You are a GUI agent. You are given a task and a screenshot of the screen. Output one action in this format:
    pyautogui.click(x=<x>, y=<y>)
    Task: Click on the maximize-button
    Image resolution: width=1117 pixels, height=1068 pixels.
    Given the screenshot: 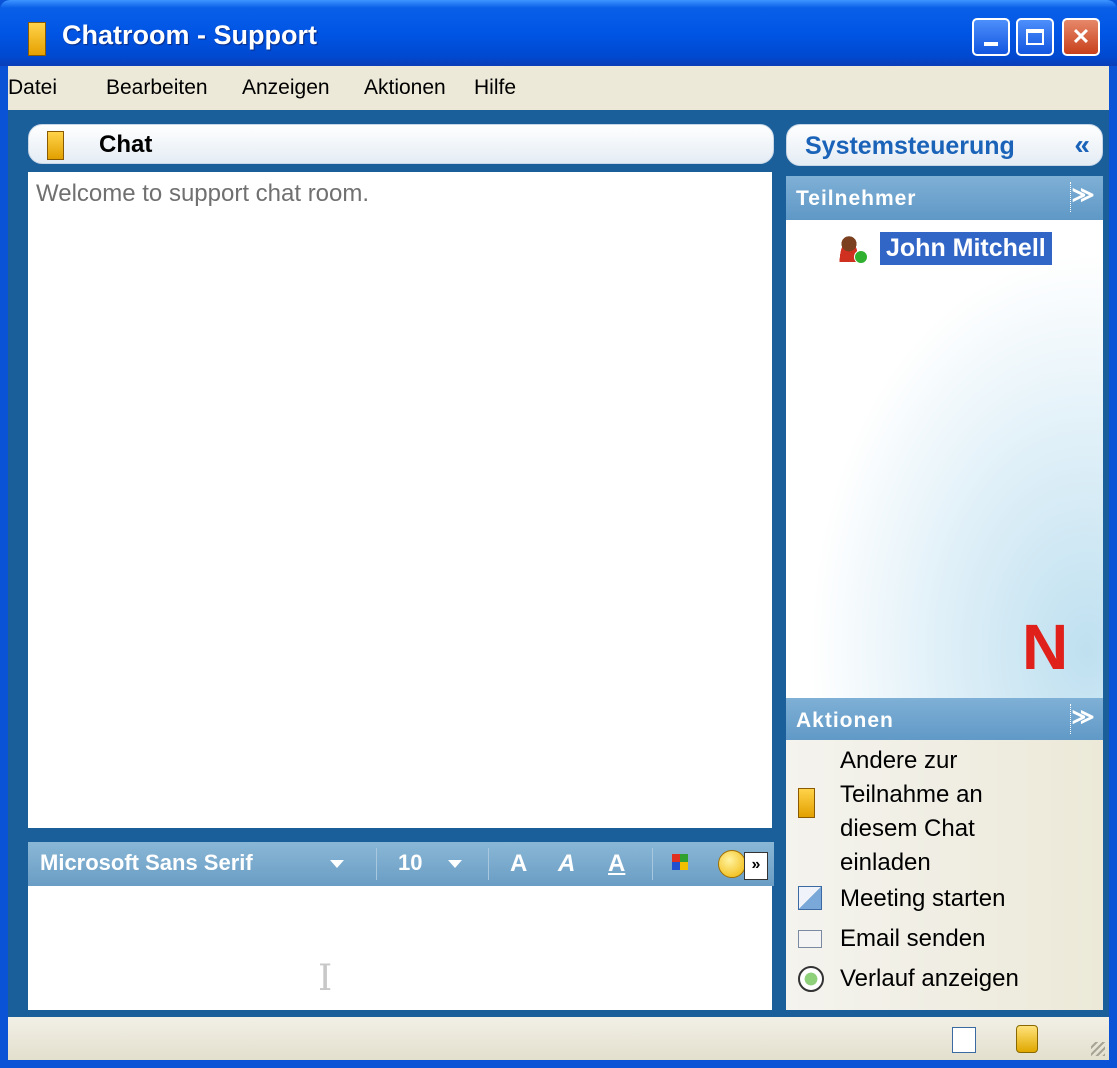 What is the action you would take?
    pyautogui.click(x=1035, y=37)
    